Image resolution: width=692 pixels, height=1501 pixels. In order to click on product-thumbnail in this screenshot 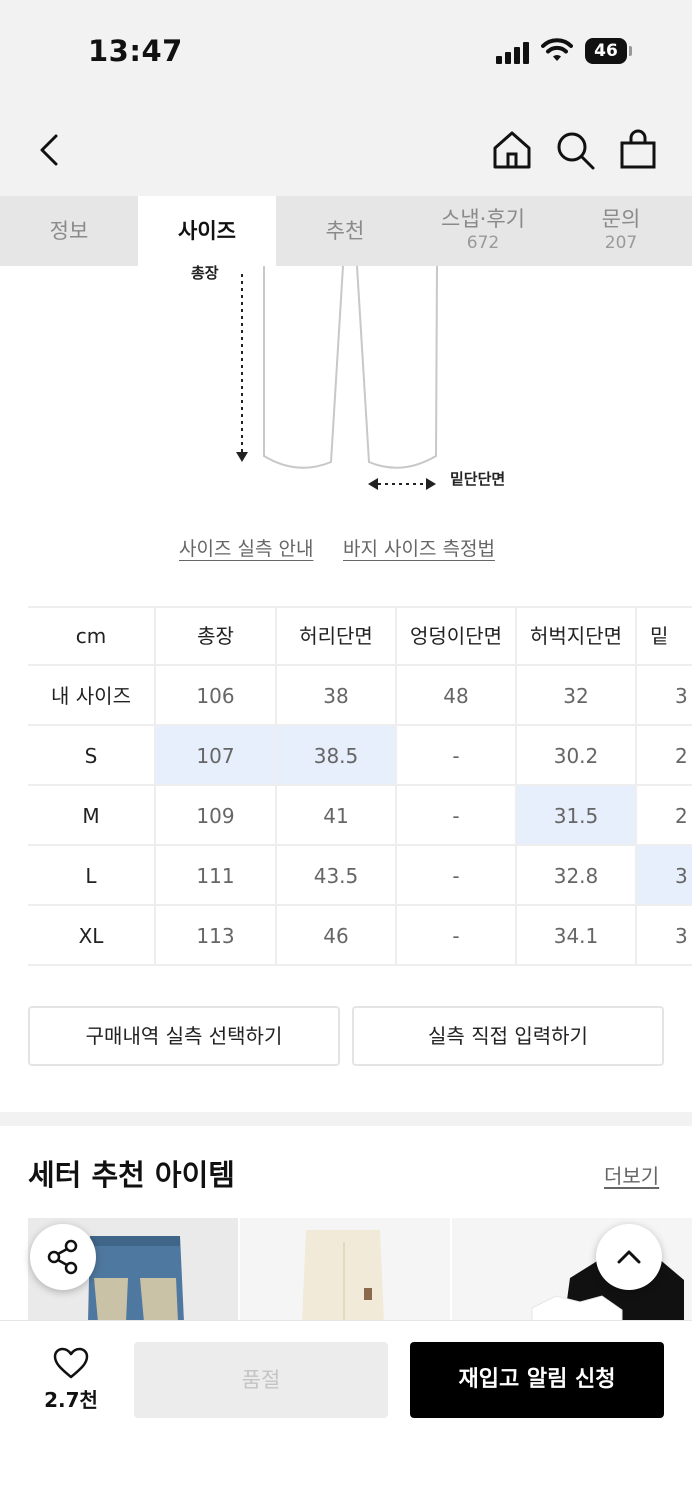, I will do `click(345, 1270)`.